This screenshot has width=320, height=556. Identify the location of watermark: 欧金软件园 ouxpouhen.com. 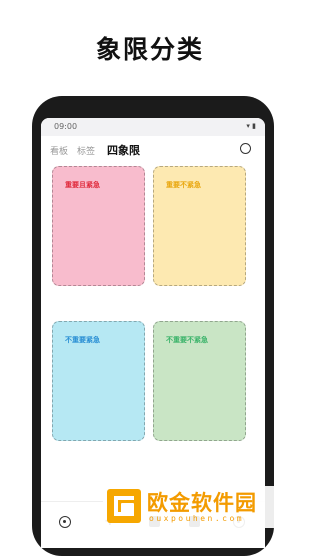
(198, 507).